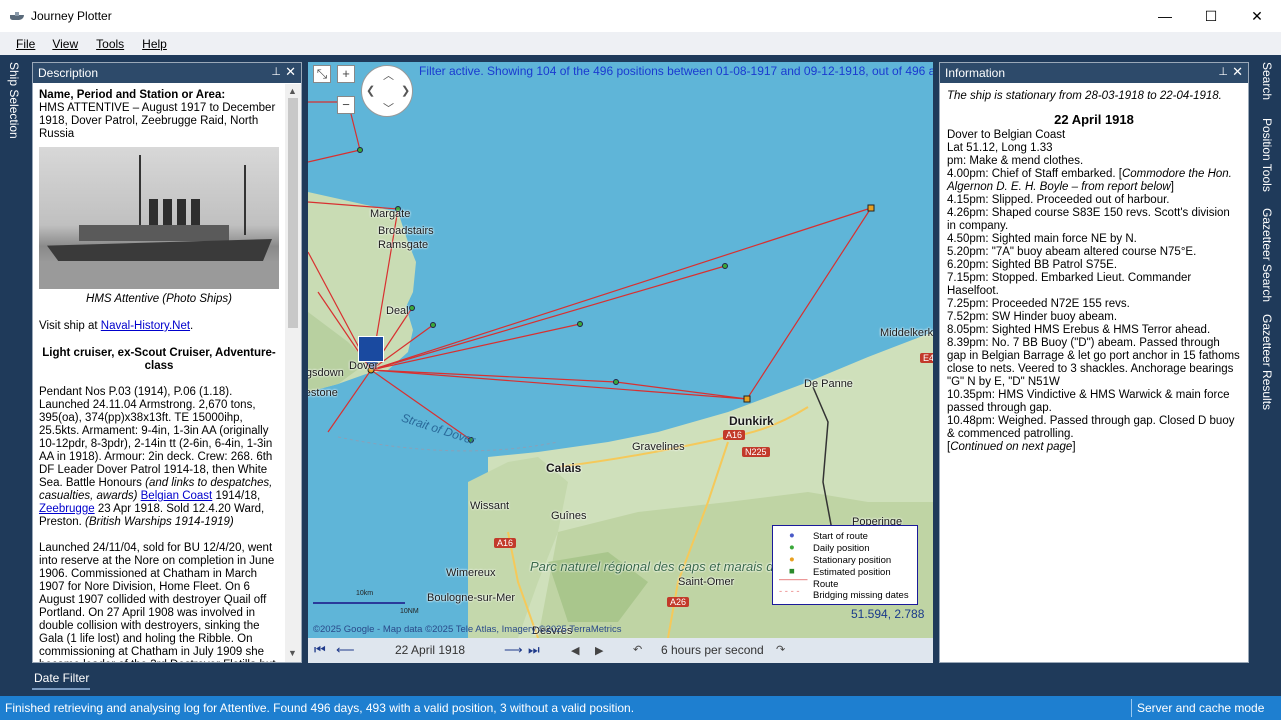  I want to click on legend-route: Route, so click(826, 584).